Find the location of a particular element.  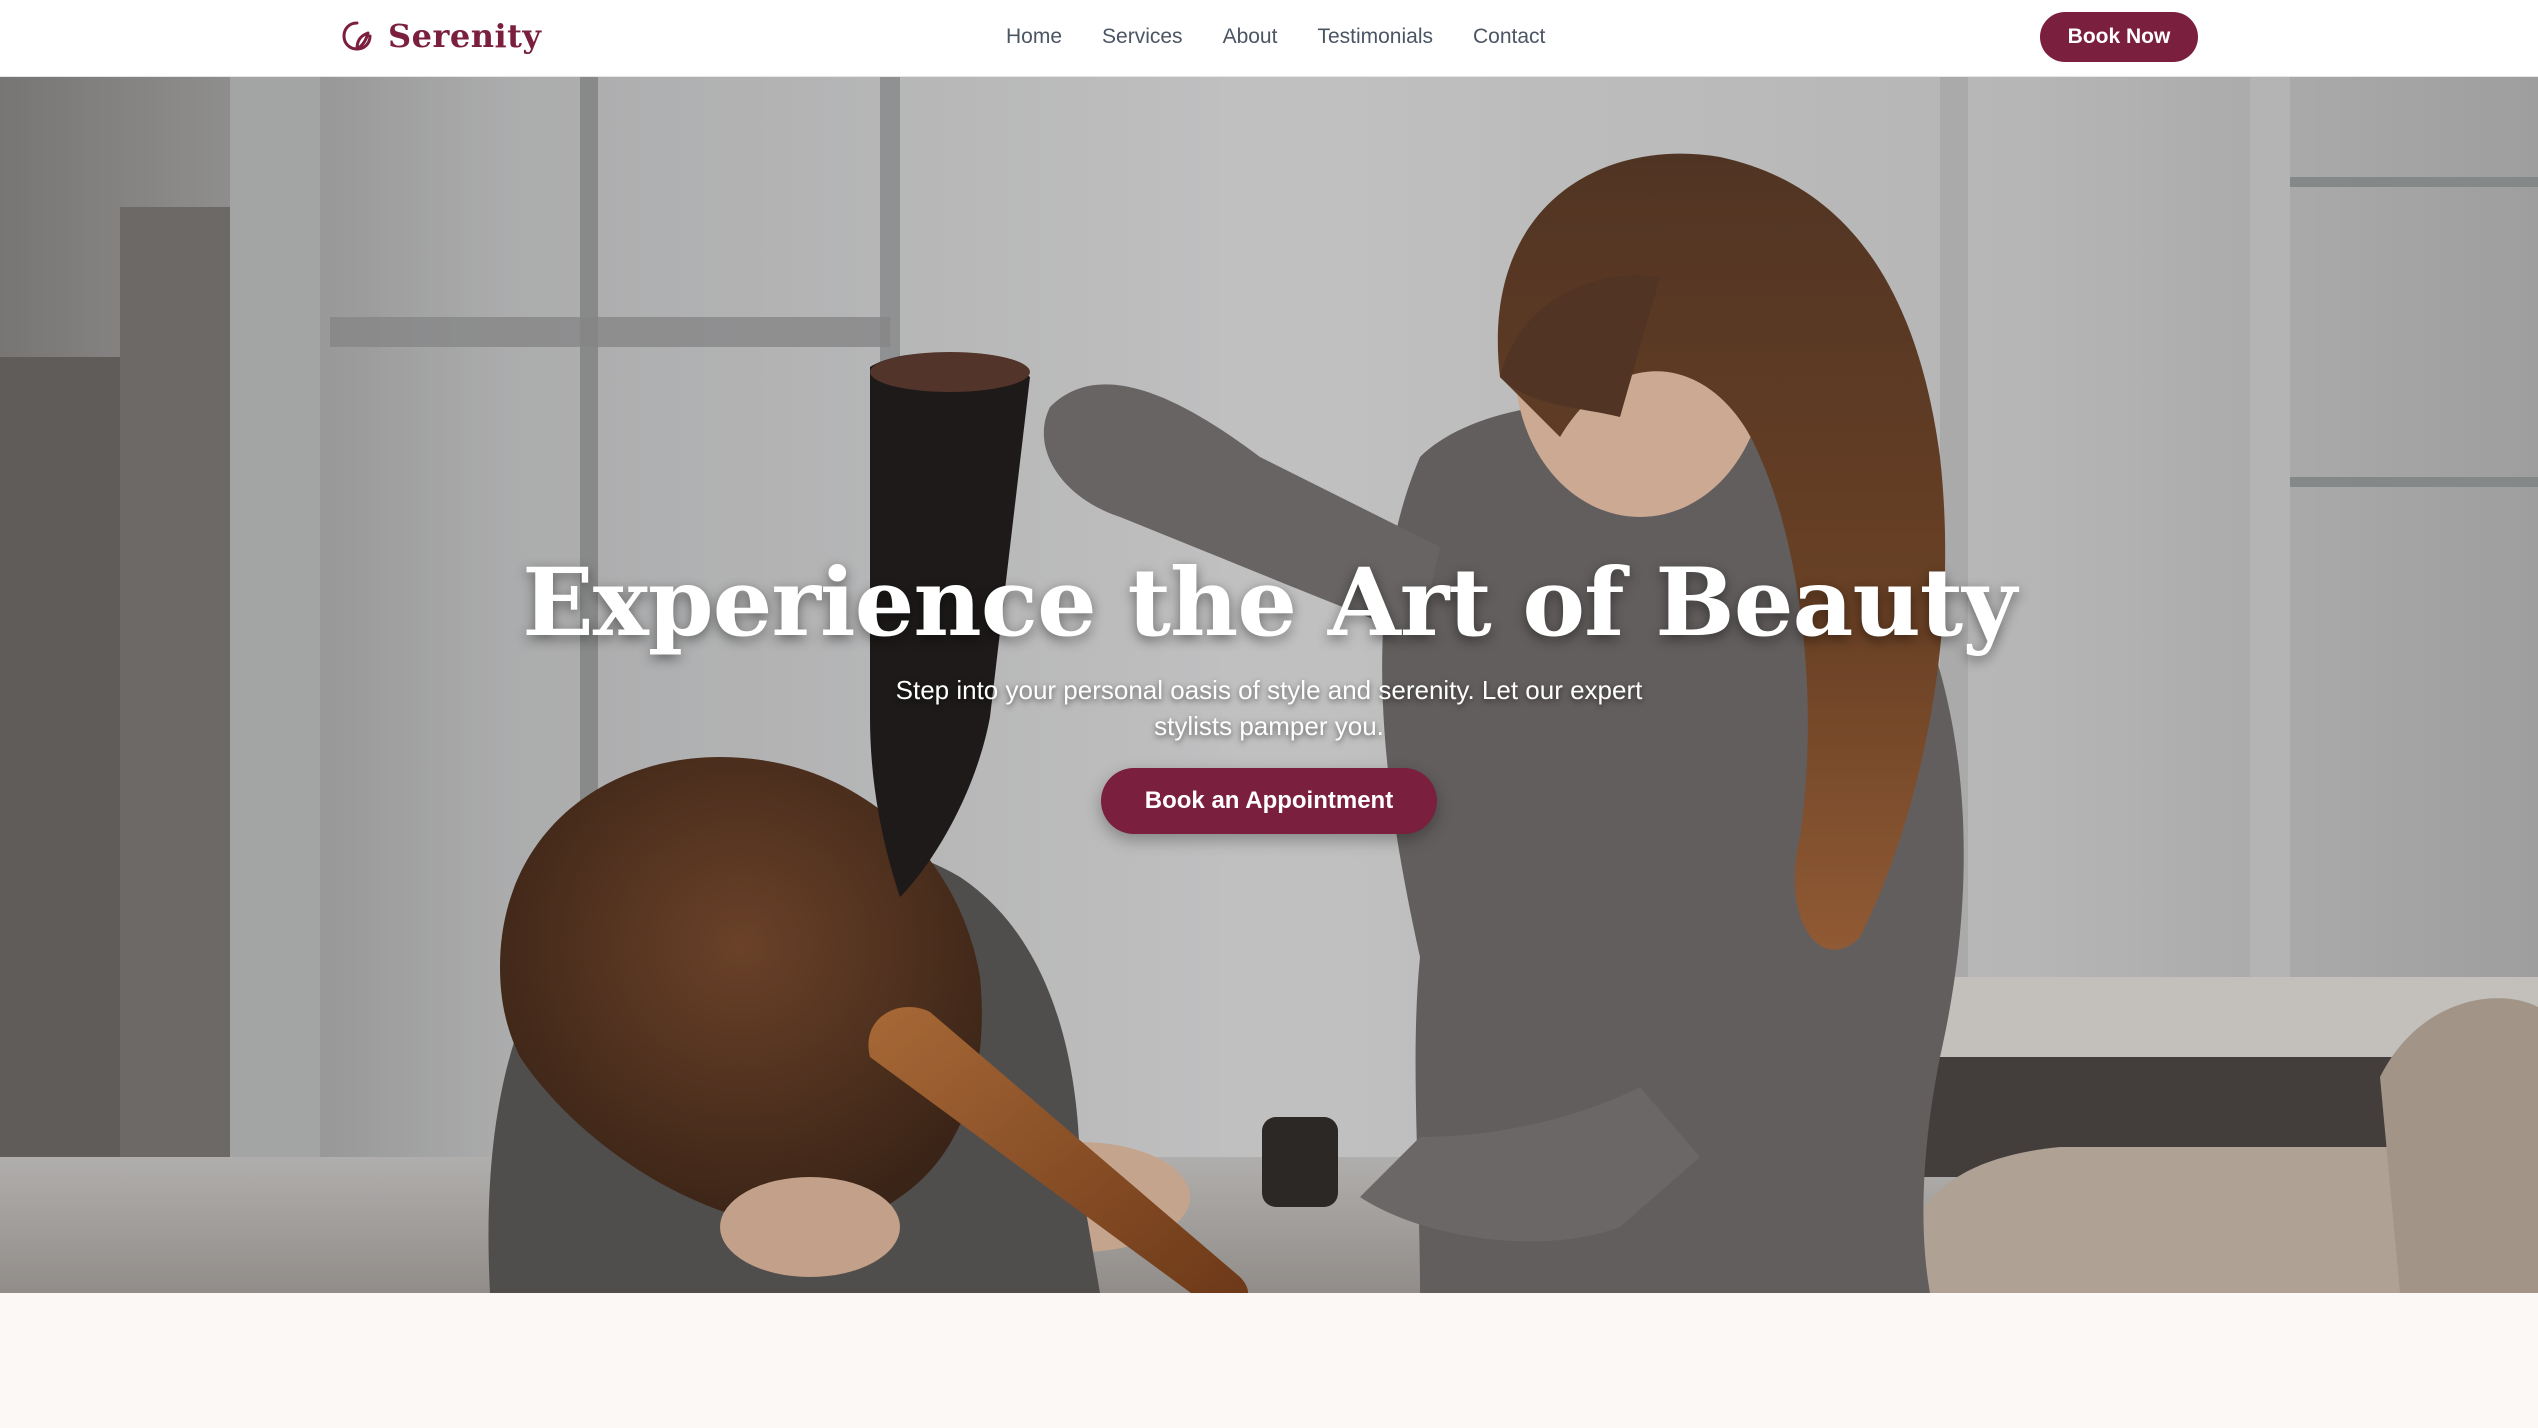

book-now-button: Book Now is located at coordinates (2119, 37).